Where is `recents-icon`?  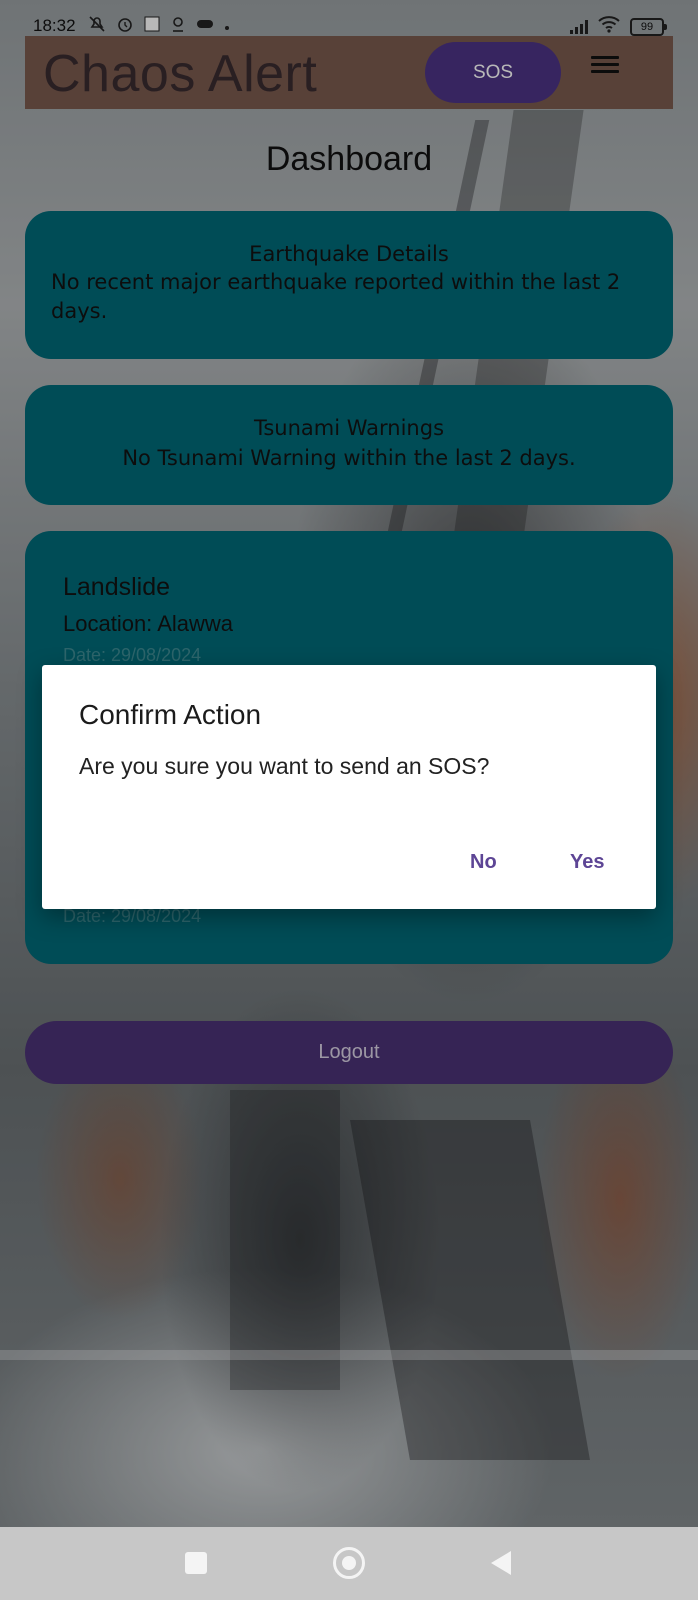 recents-icon is located at coordinates (196, 1563).